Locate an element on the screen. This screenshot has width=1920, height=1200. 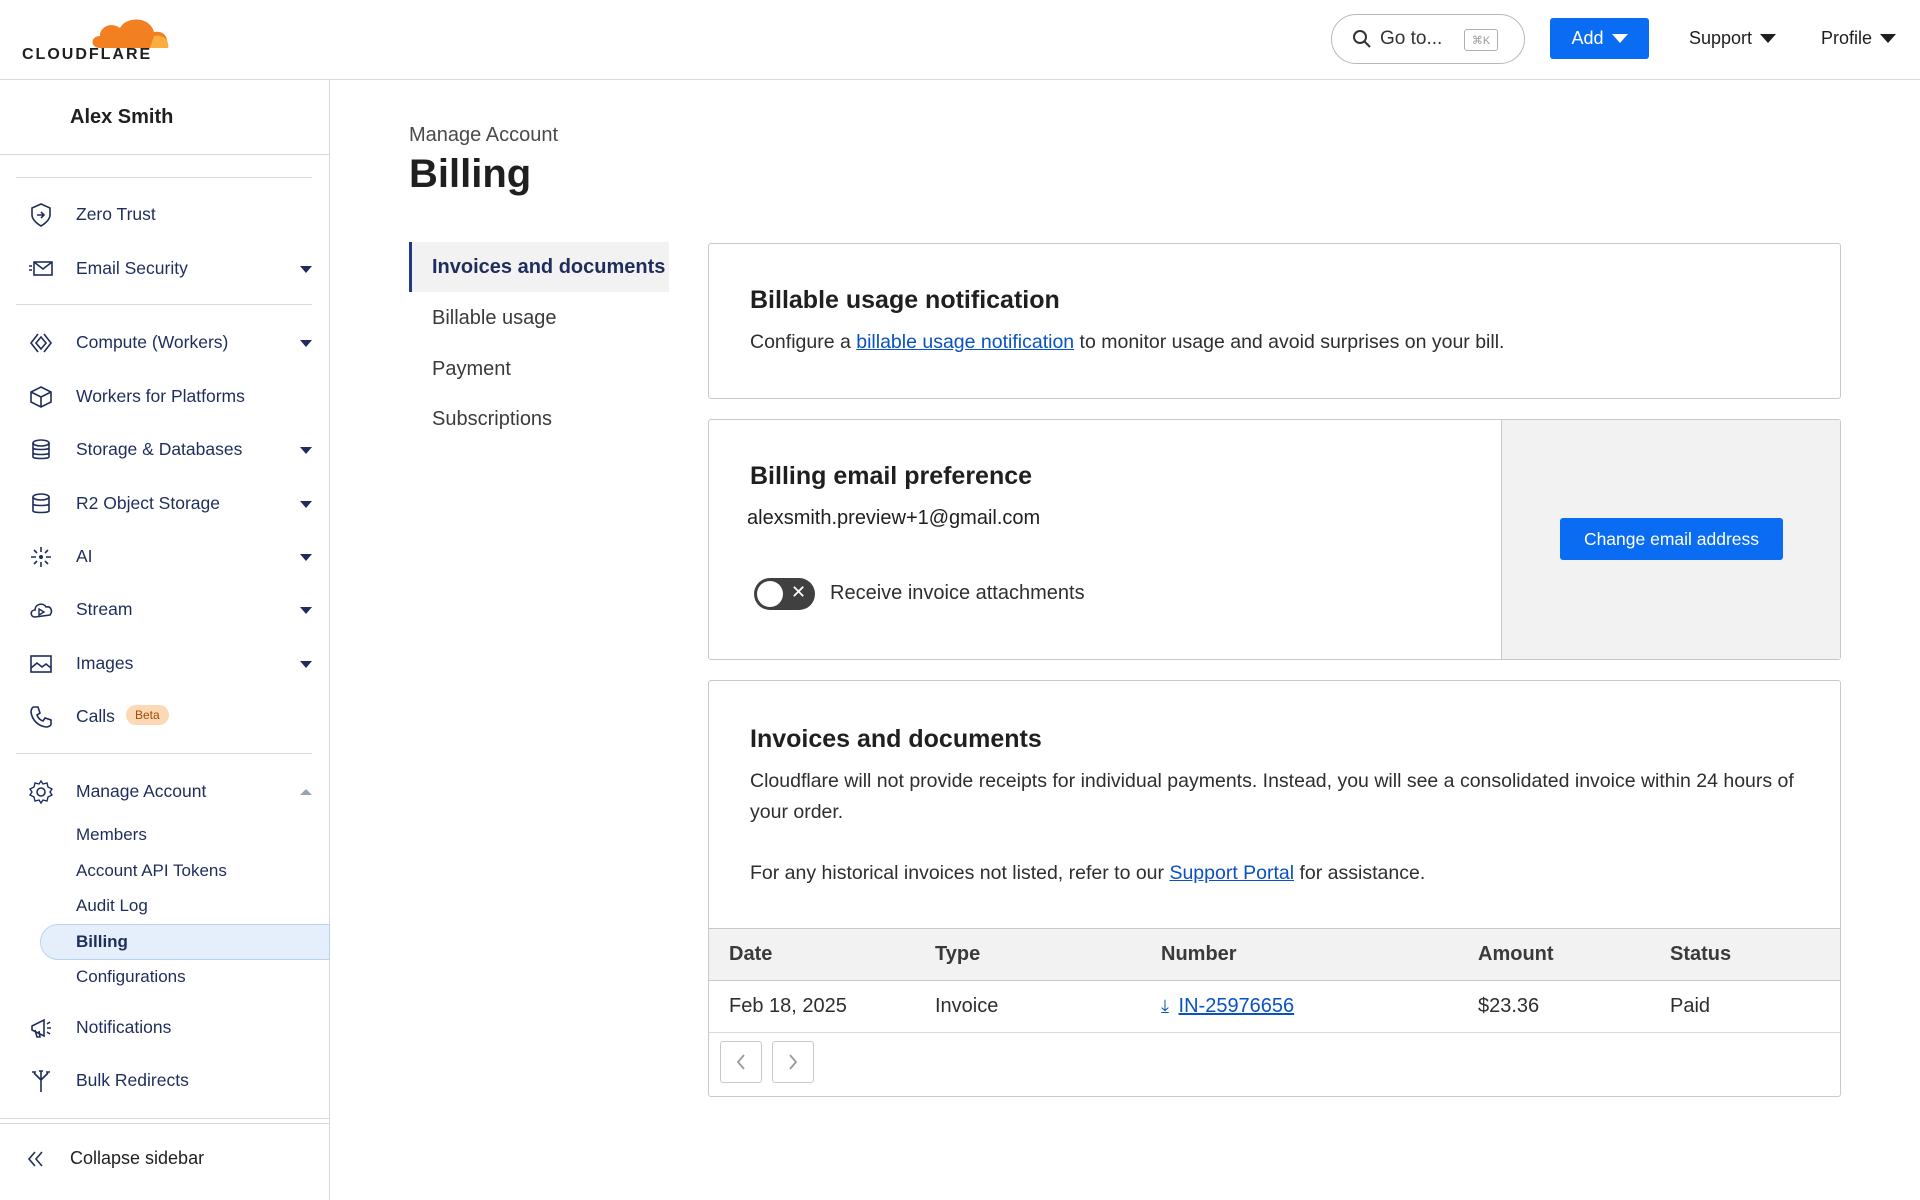
sidebar-item-compute-workers: Compute (Workers) is located at coordinates (164, 342).